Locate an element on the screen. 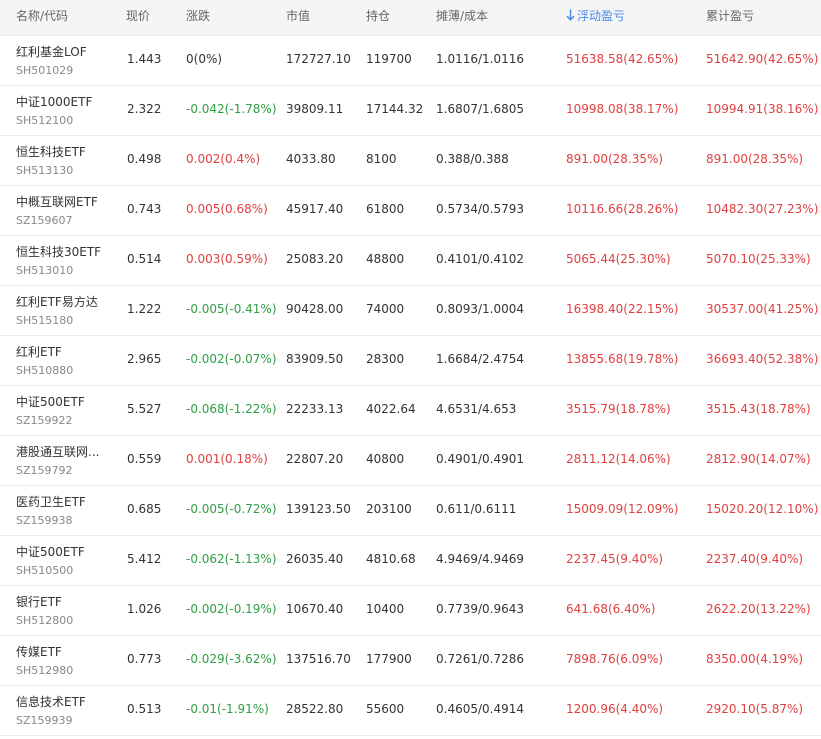 The height and width of the screenshot is (739, 821). fund-code: SZ159607 is located at coordinates (44, 220).